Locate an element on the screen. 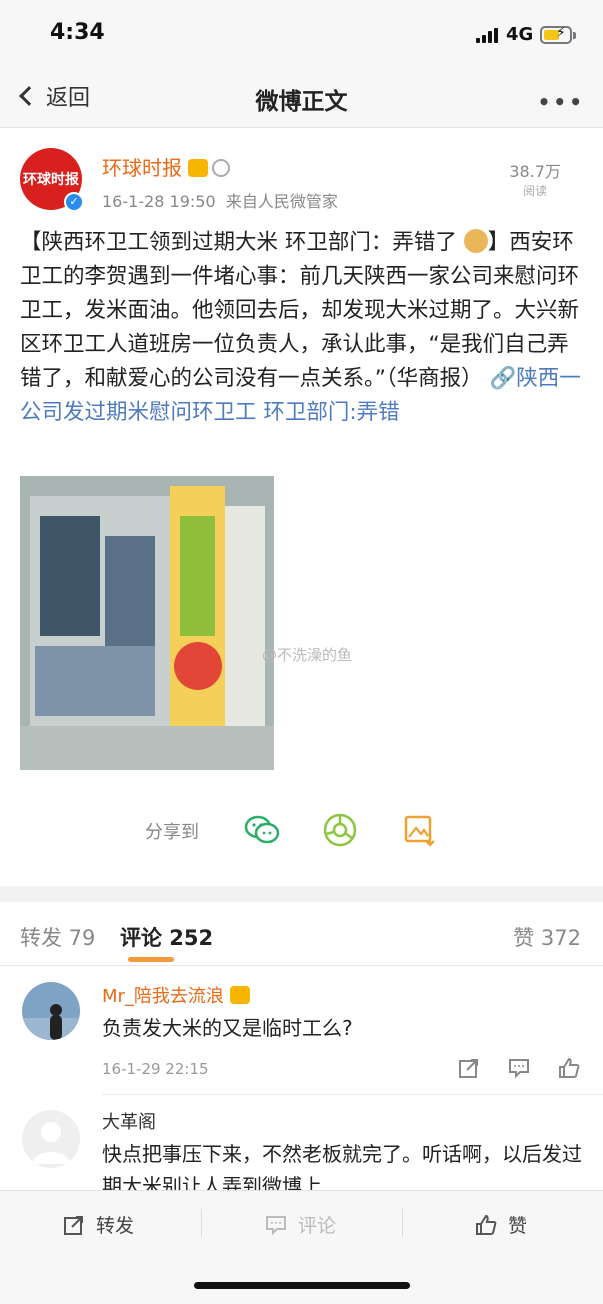 The width and height of the screenshot is (603, 1304). views-label: 阅读 is located at coordinates (535, 191).